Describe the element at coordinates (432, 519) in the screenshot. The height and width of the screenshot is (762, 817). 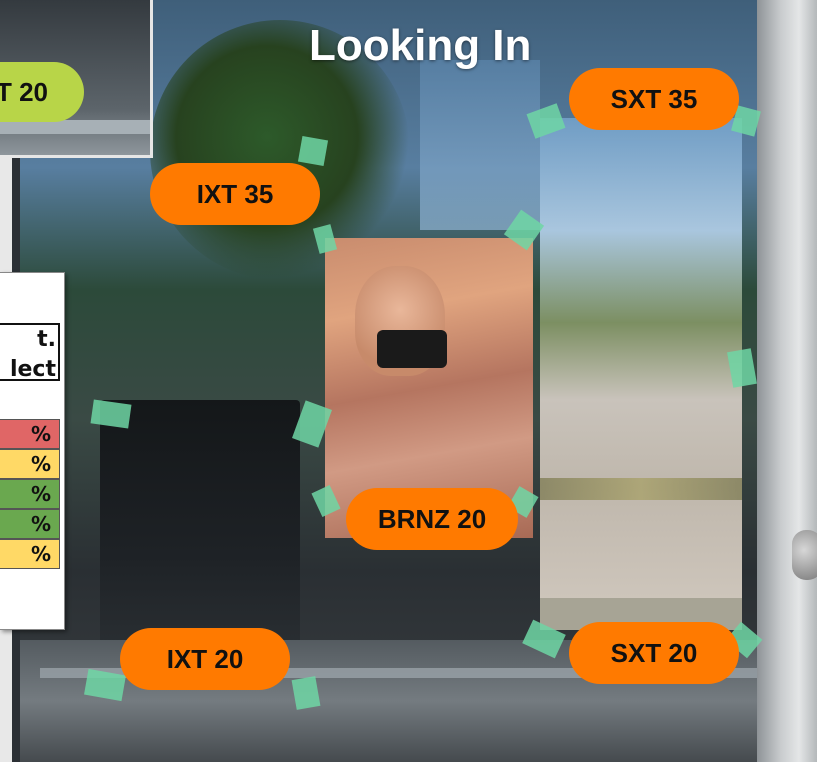
I see `label-brnz20: BRNZ 20` at that location.